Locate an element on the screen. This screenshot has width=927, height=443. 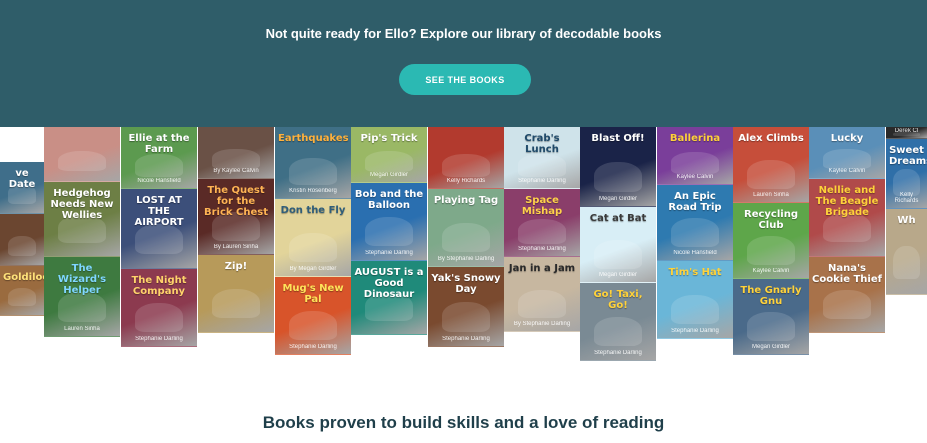
book-cover: Nellie and The Beagle Brigade is located at coordinates (847, 218).